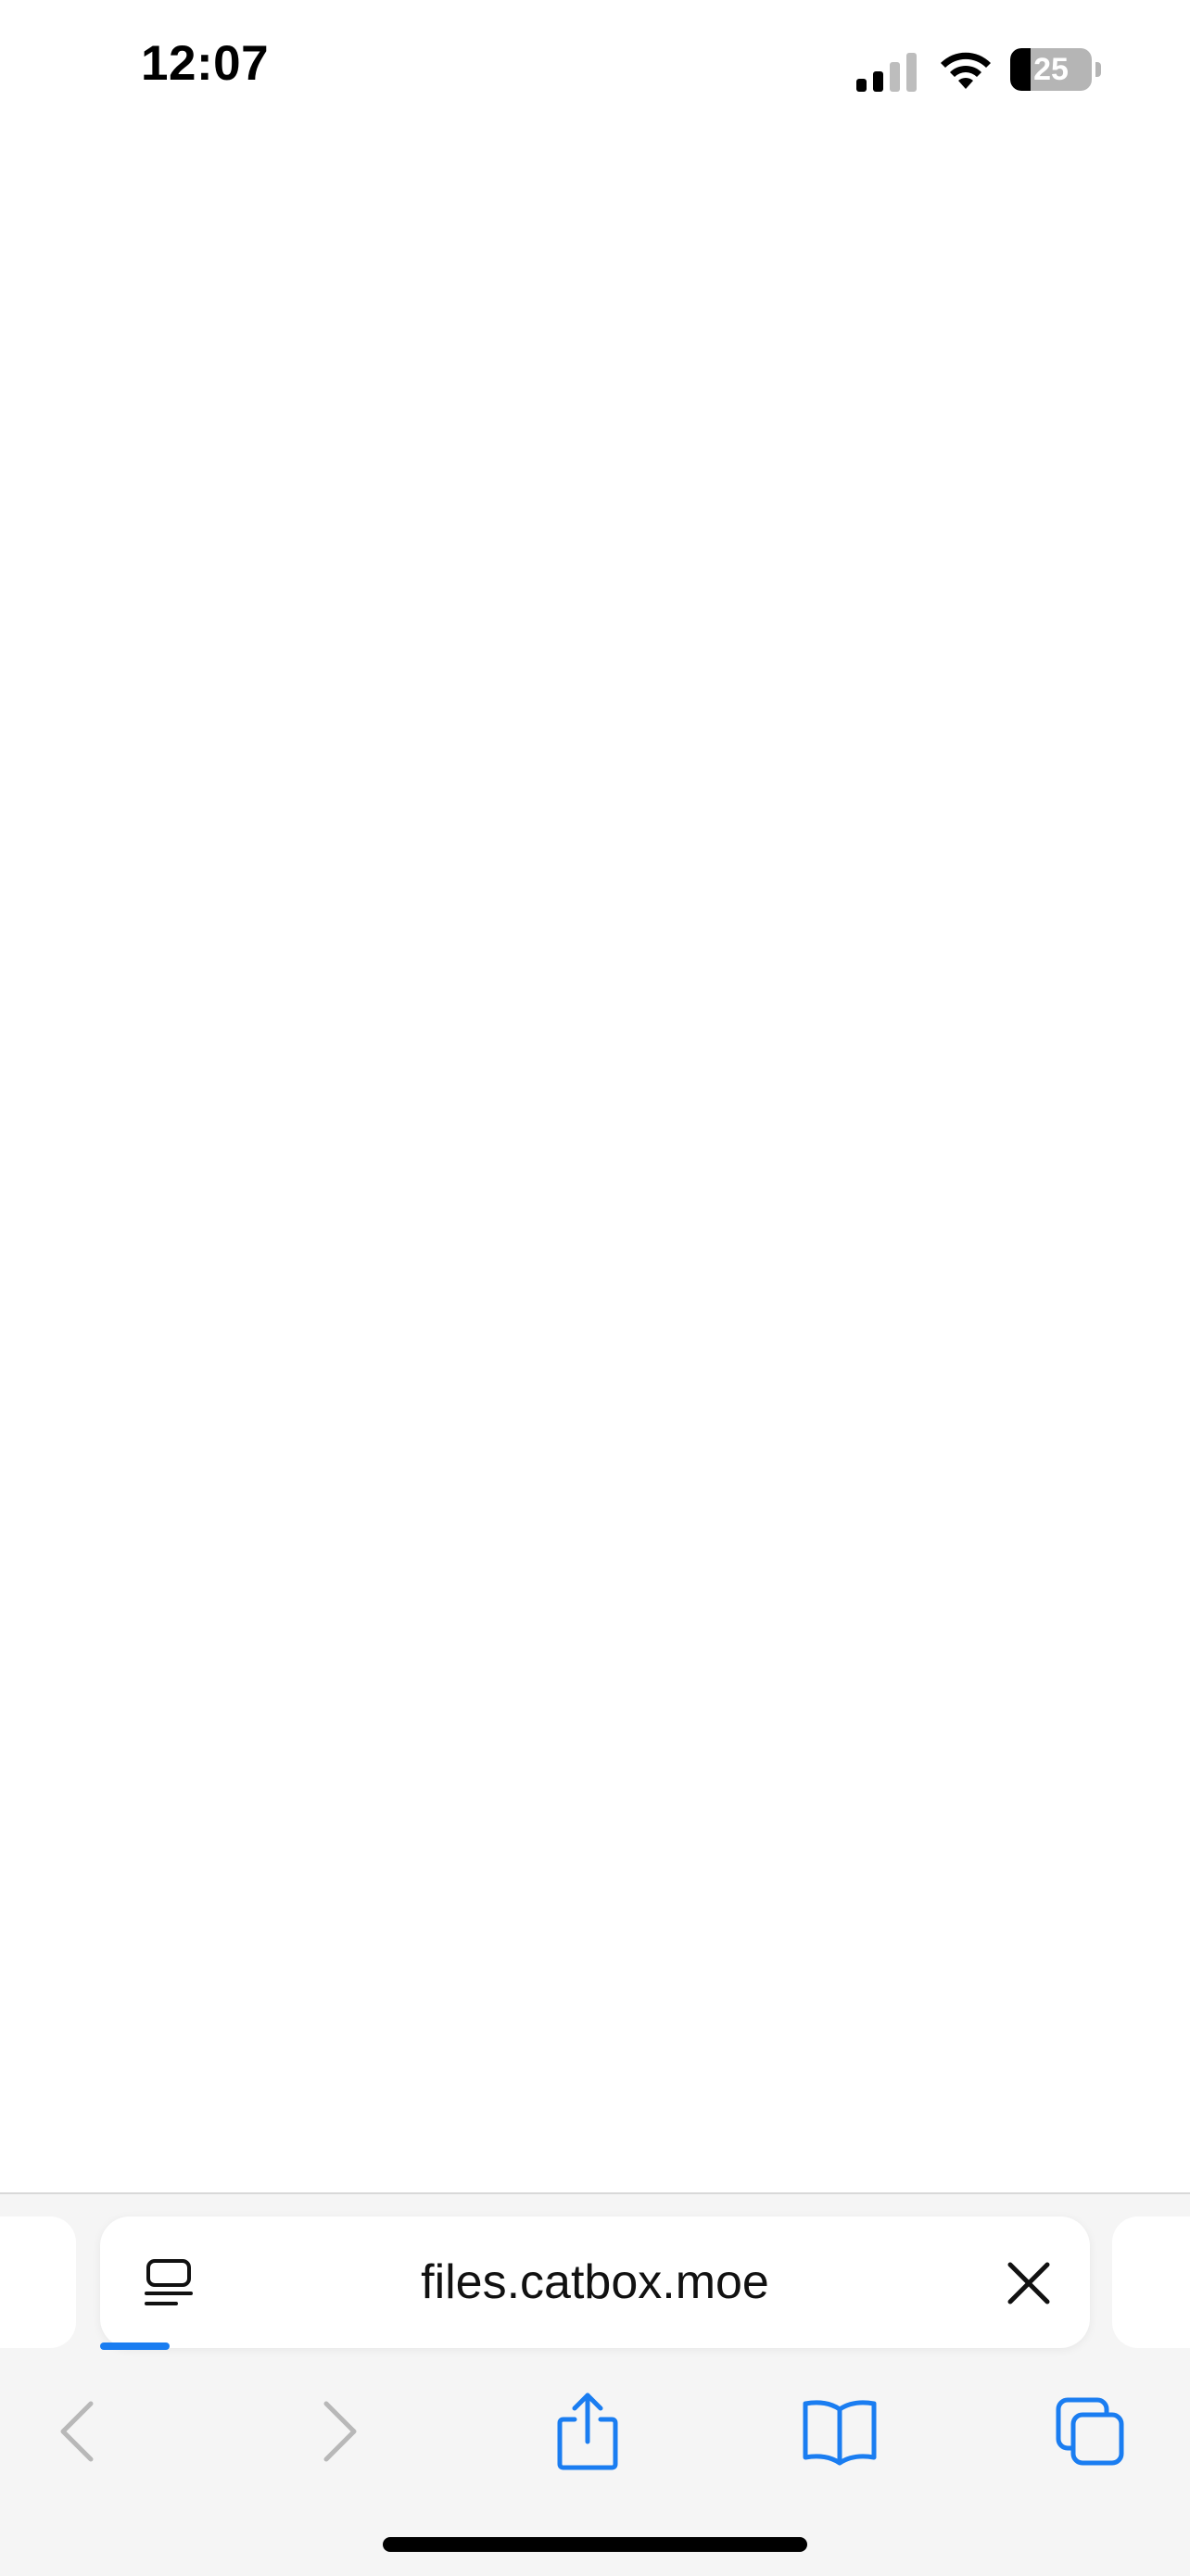  I want to click on battery-icon: 25, so click(1056, 69).